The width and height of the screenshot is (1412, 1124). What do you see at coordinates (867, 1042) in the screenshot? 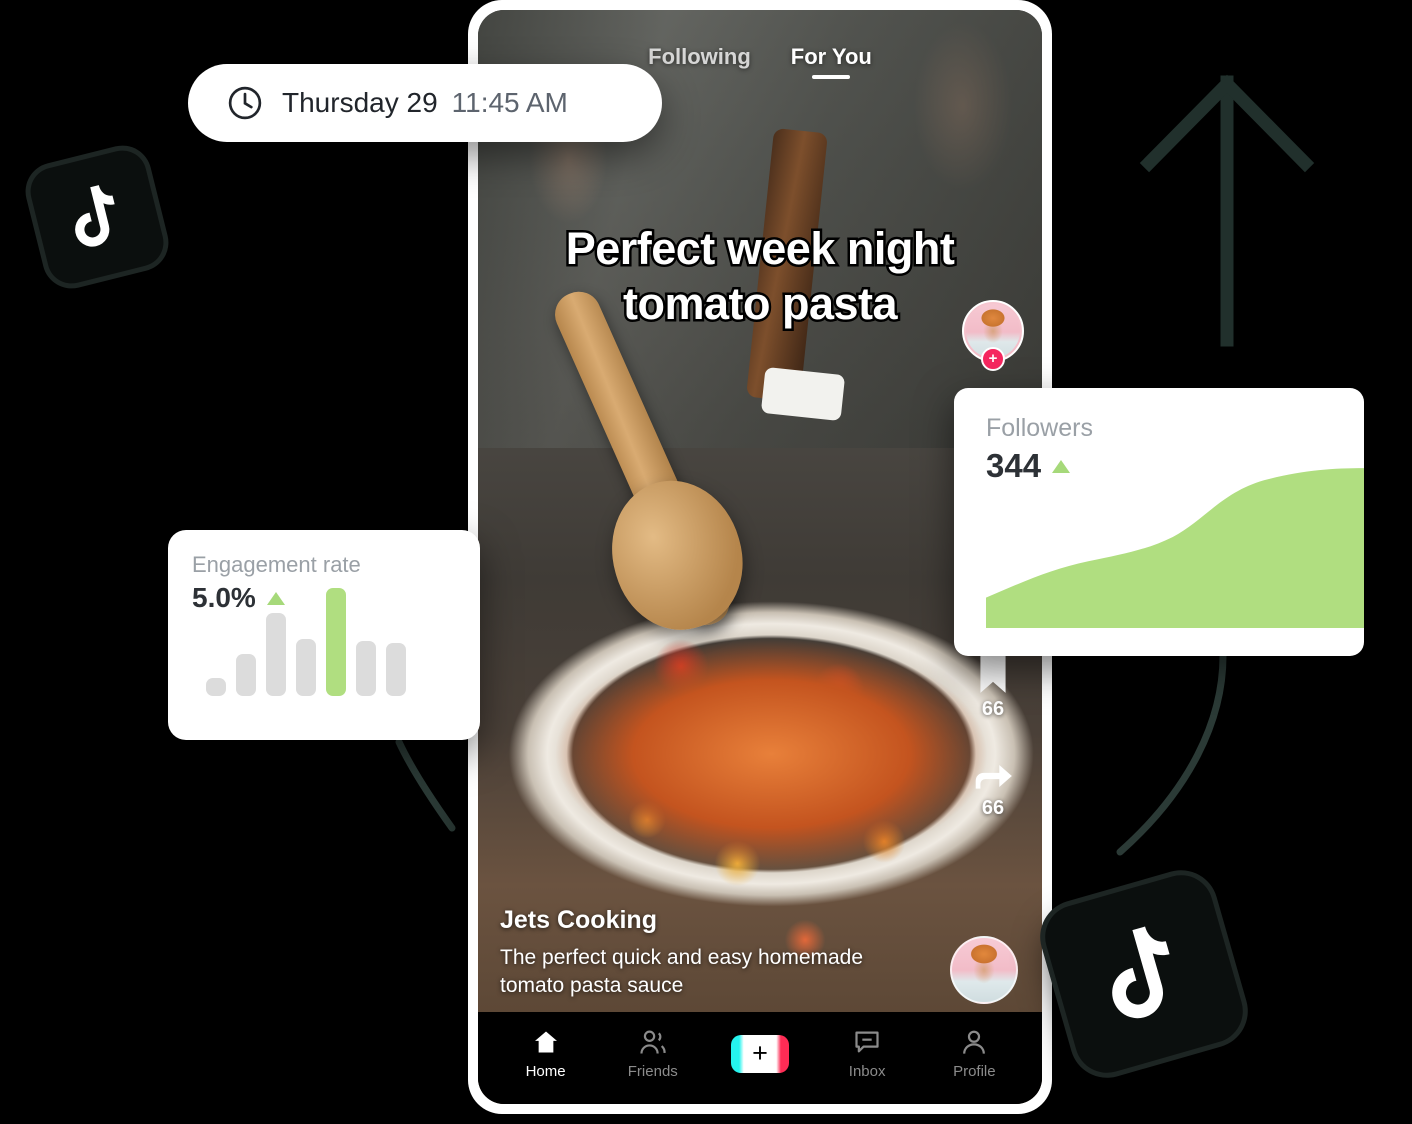
I see `inbox-icon` at bounding box center [867, 1042].